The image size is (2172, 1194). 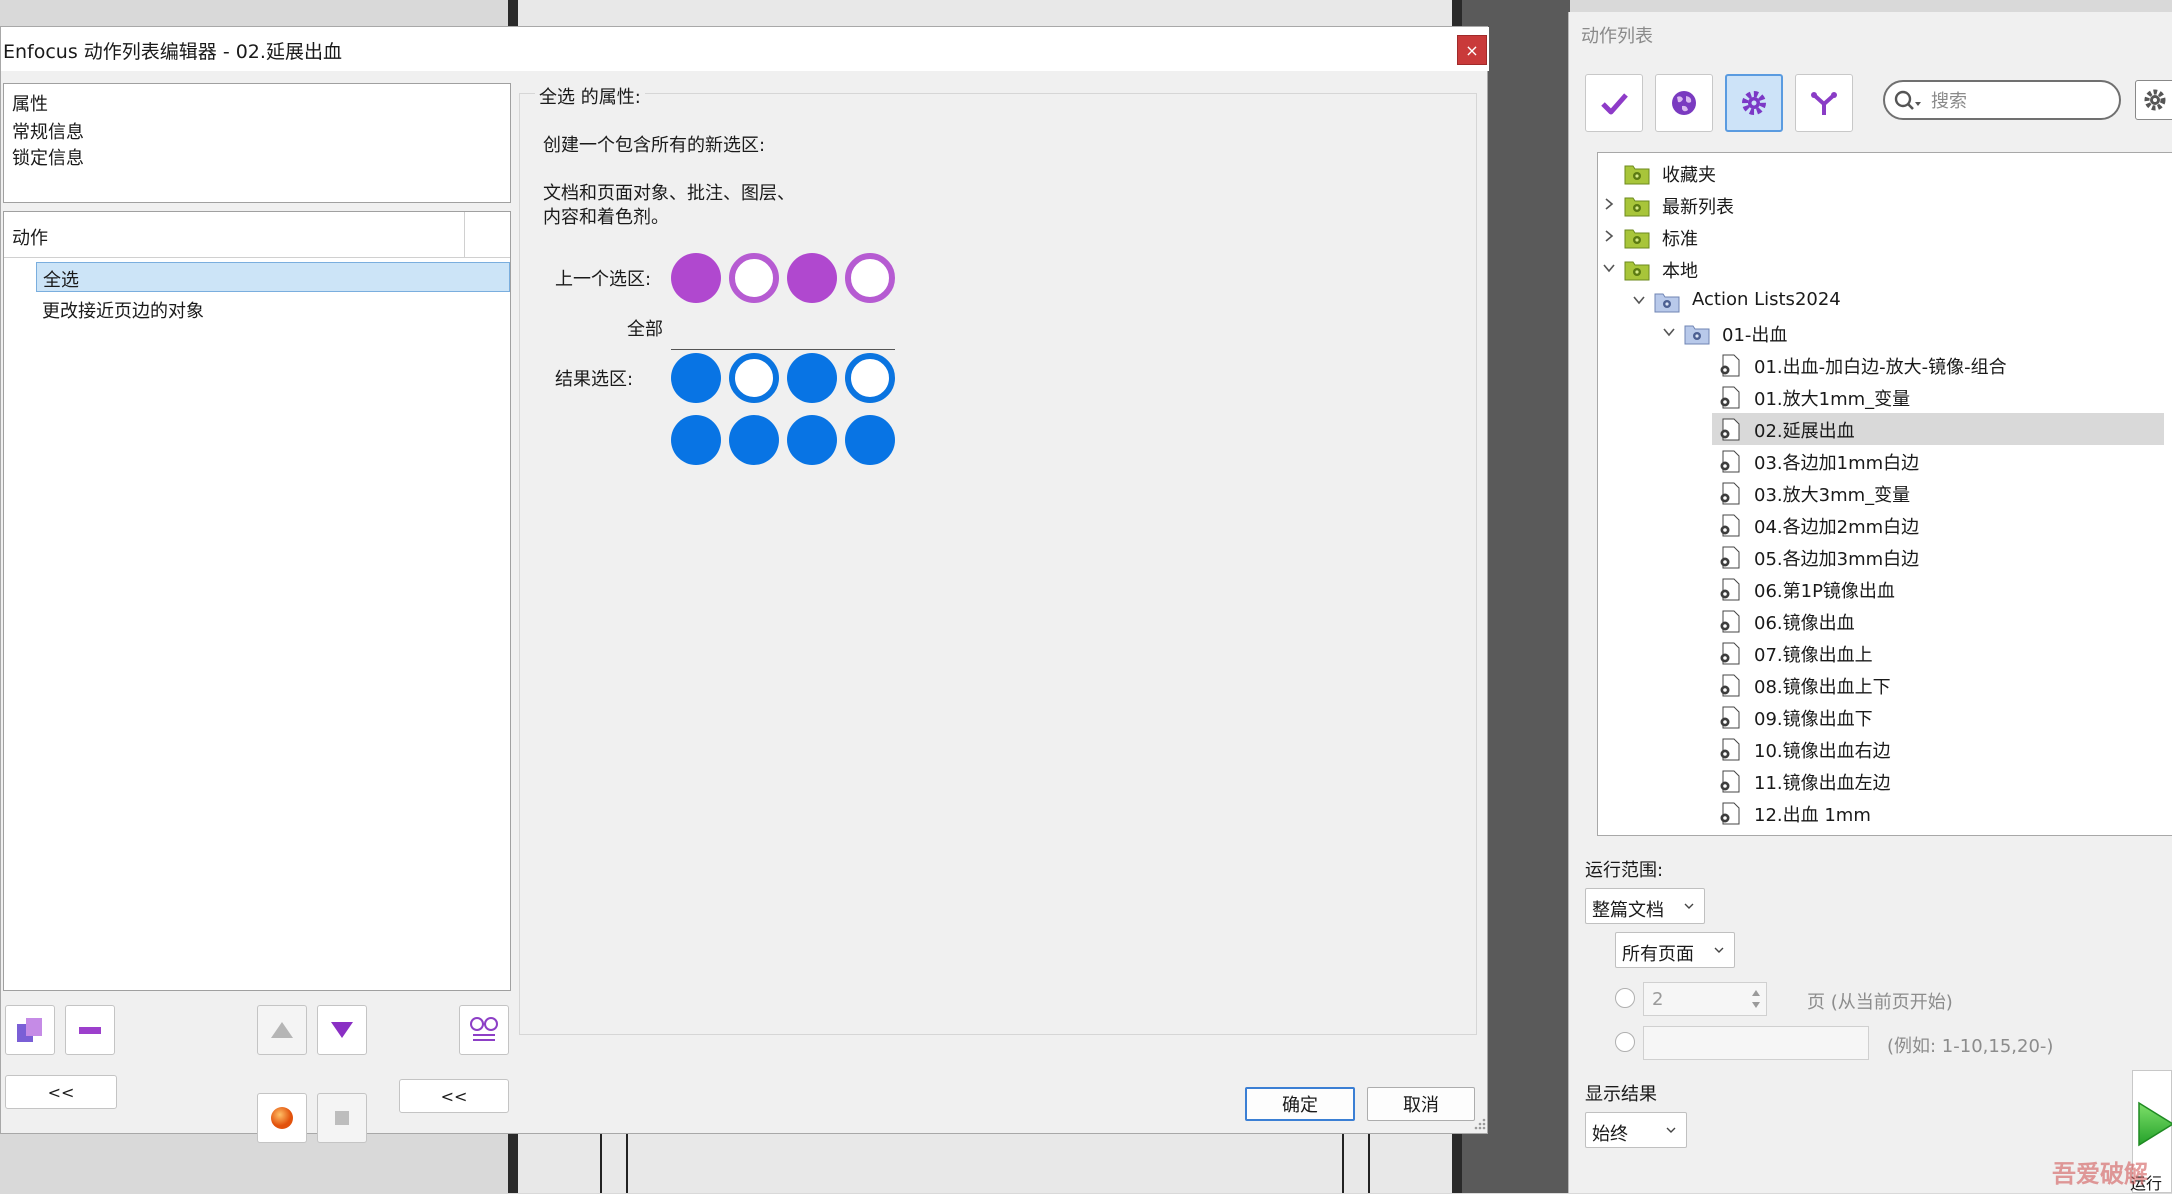 What do you see at coordinates (273, 277) in the screenshot?
I see `action-item-select-all: 全选` at bounding box center [273, 277].